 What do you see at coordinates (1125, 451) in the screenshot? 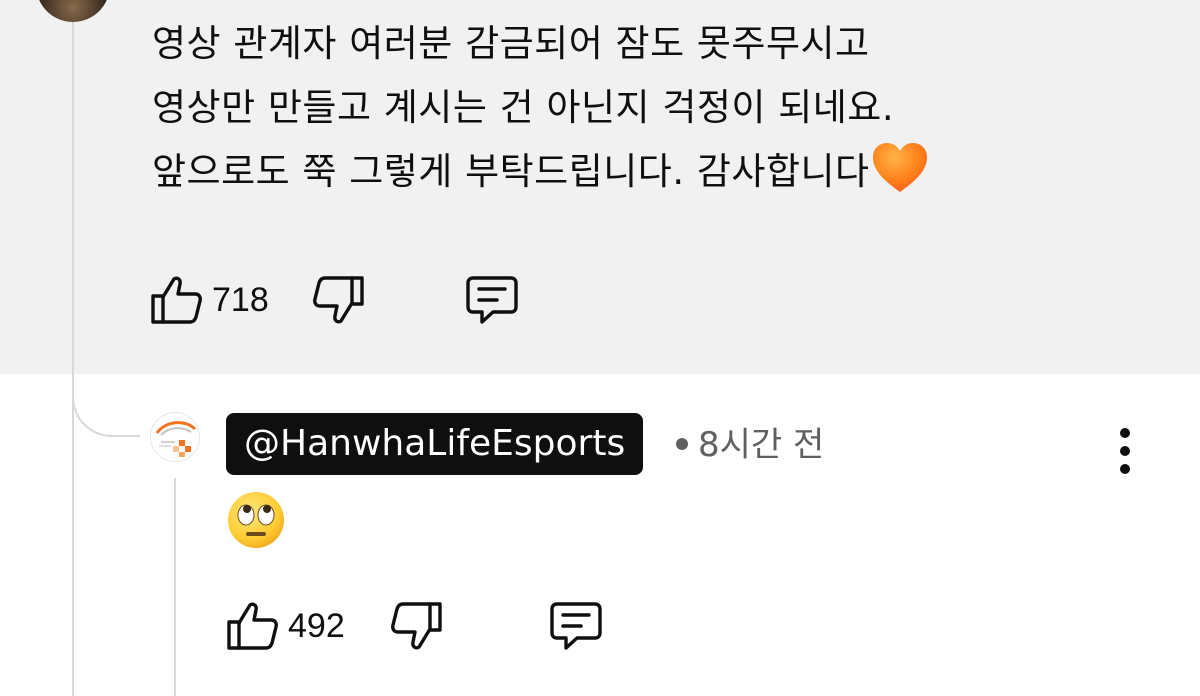
I see `more-vert-icon` at bounding box center [1125, 451].